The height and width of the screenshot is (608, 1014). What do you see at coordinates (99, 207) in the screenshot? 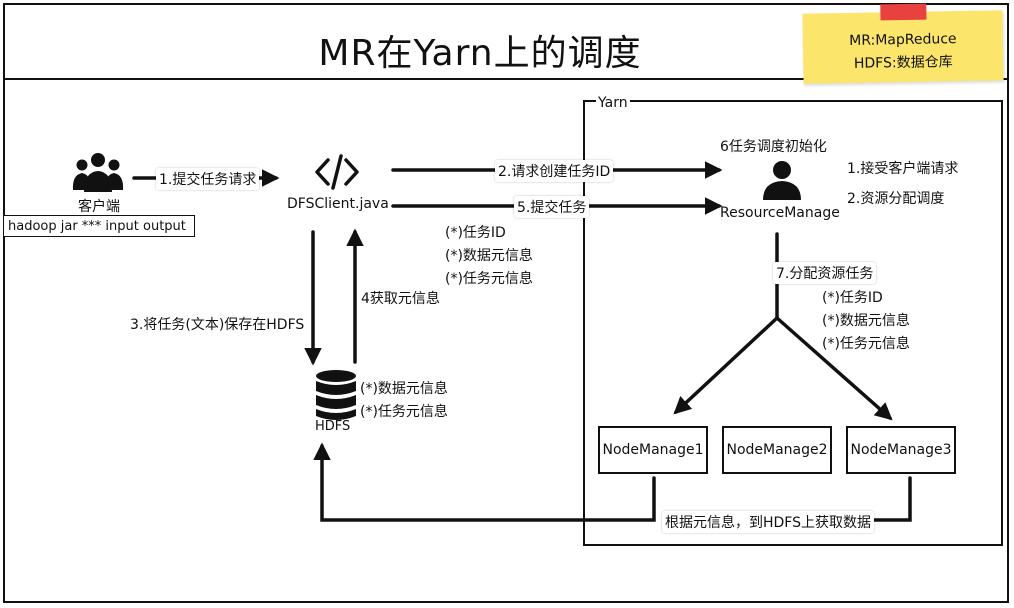
I see `client-label: 客户端` at bounding box center [99, 207].